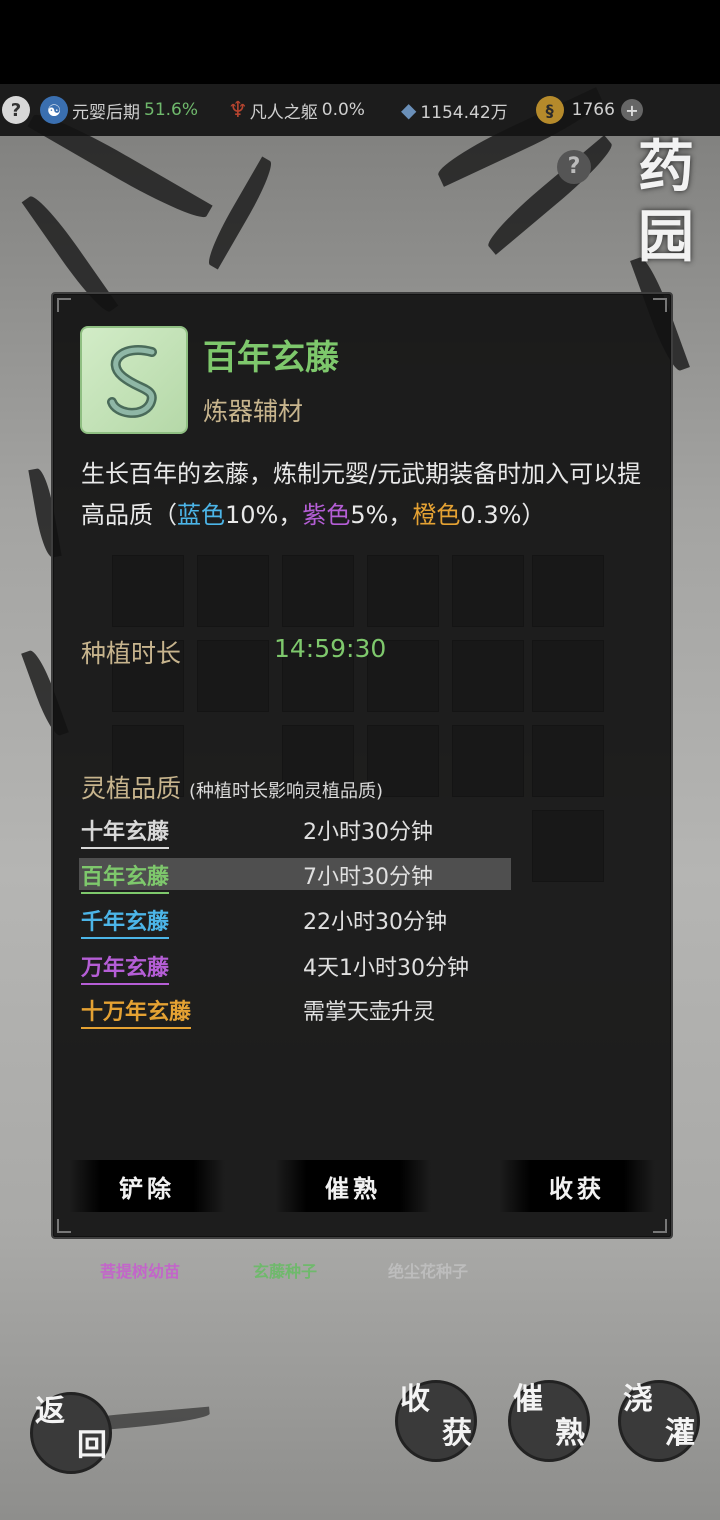  Describe the element at coordinates (549, 1421) in the screenshot. I see `ripen-all-button: 催 熟` at that location.